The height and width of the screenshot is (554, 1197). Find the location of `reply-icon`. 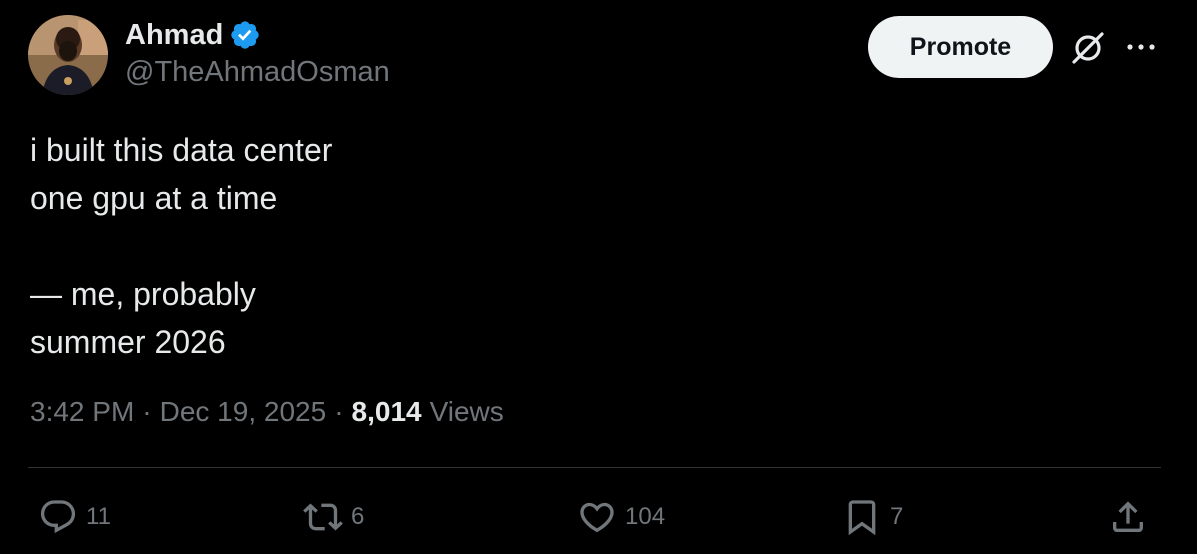

reply-icon is located at coordinates (58, 517).